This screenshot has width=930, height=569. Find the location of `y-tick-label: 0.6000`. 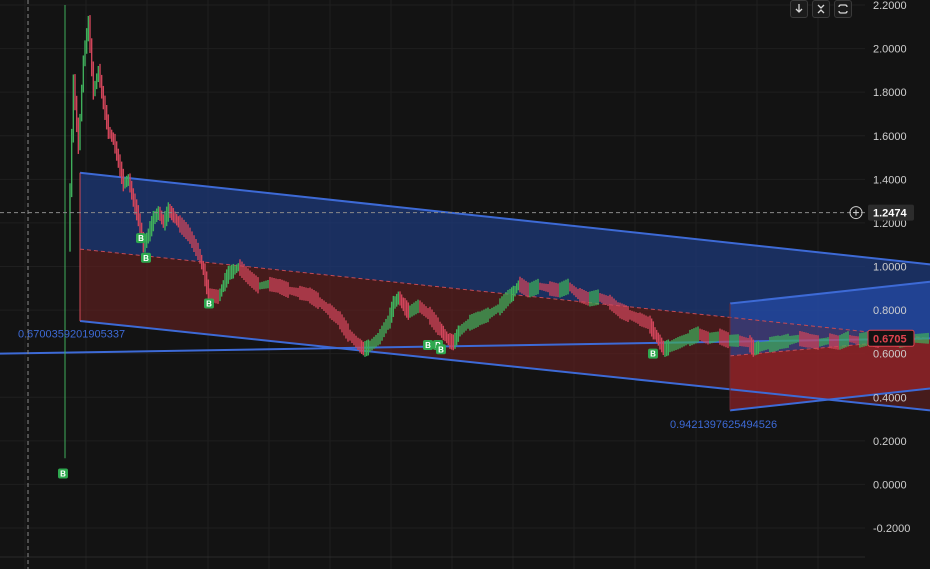

y-tick-label: 0.6000 is located at coordinates (890, 355).